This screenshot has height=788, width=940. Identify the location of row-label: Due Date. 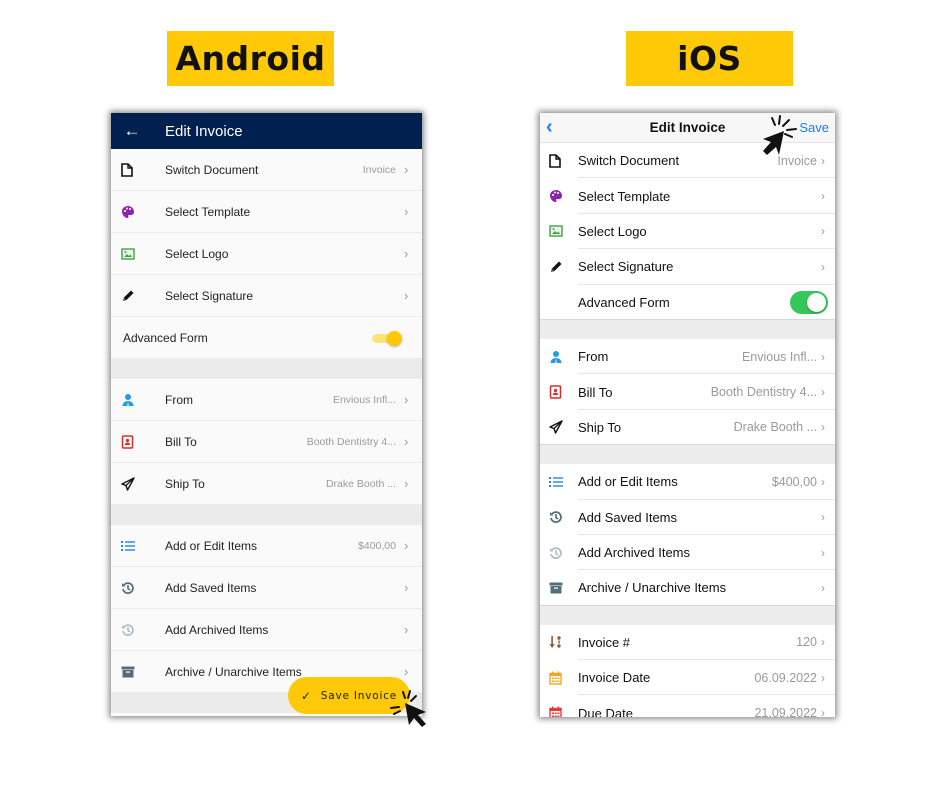
(605, 711).